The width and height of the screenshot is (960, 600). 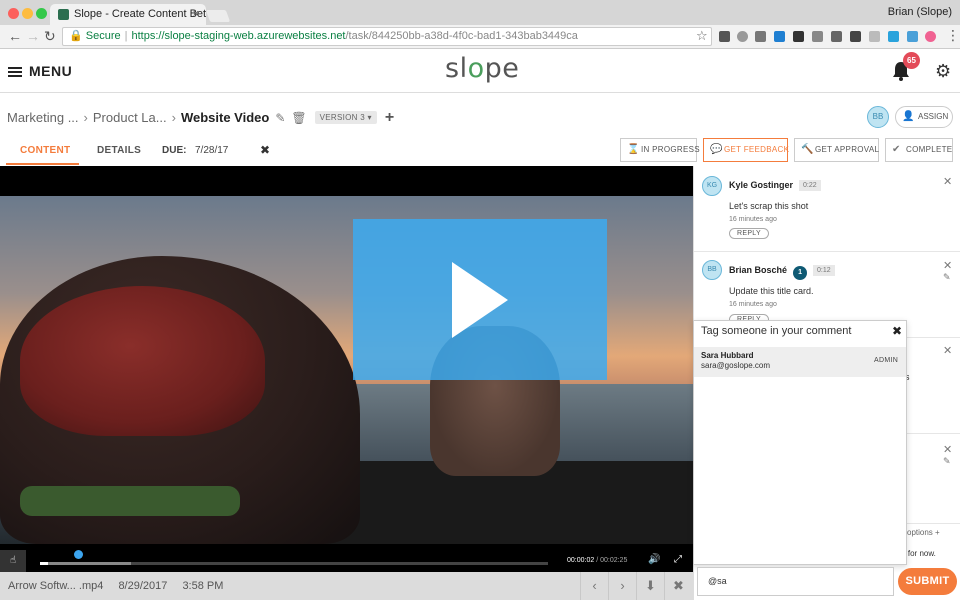 What do you see at coordinates (795, 581) in the screenshot?
I see `comment-input: @sa` at bounding box center [795, 581].